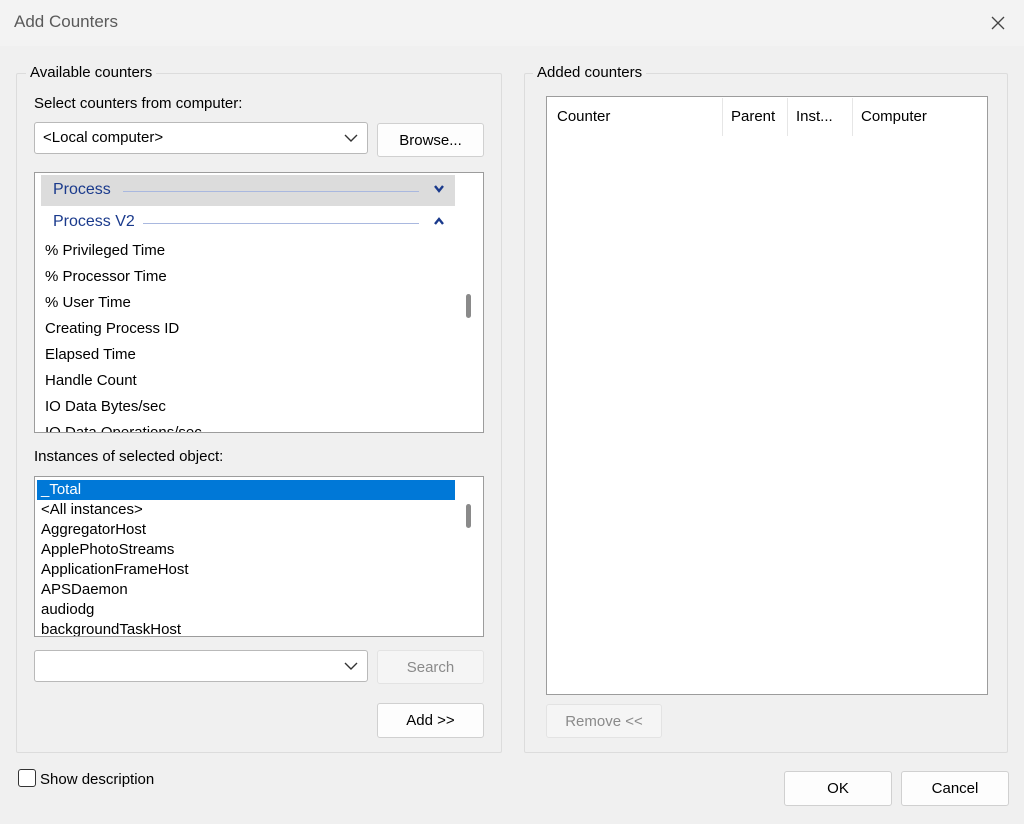 This screenshot has height=824, width=1024. What do you see at coordinates (430, 667) in the screenshot?
I see `search-button: Search` at bounding box center [430, 667].